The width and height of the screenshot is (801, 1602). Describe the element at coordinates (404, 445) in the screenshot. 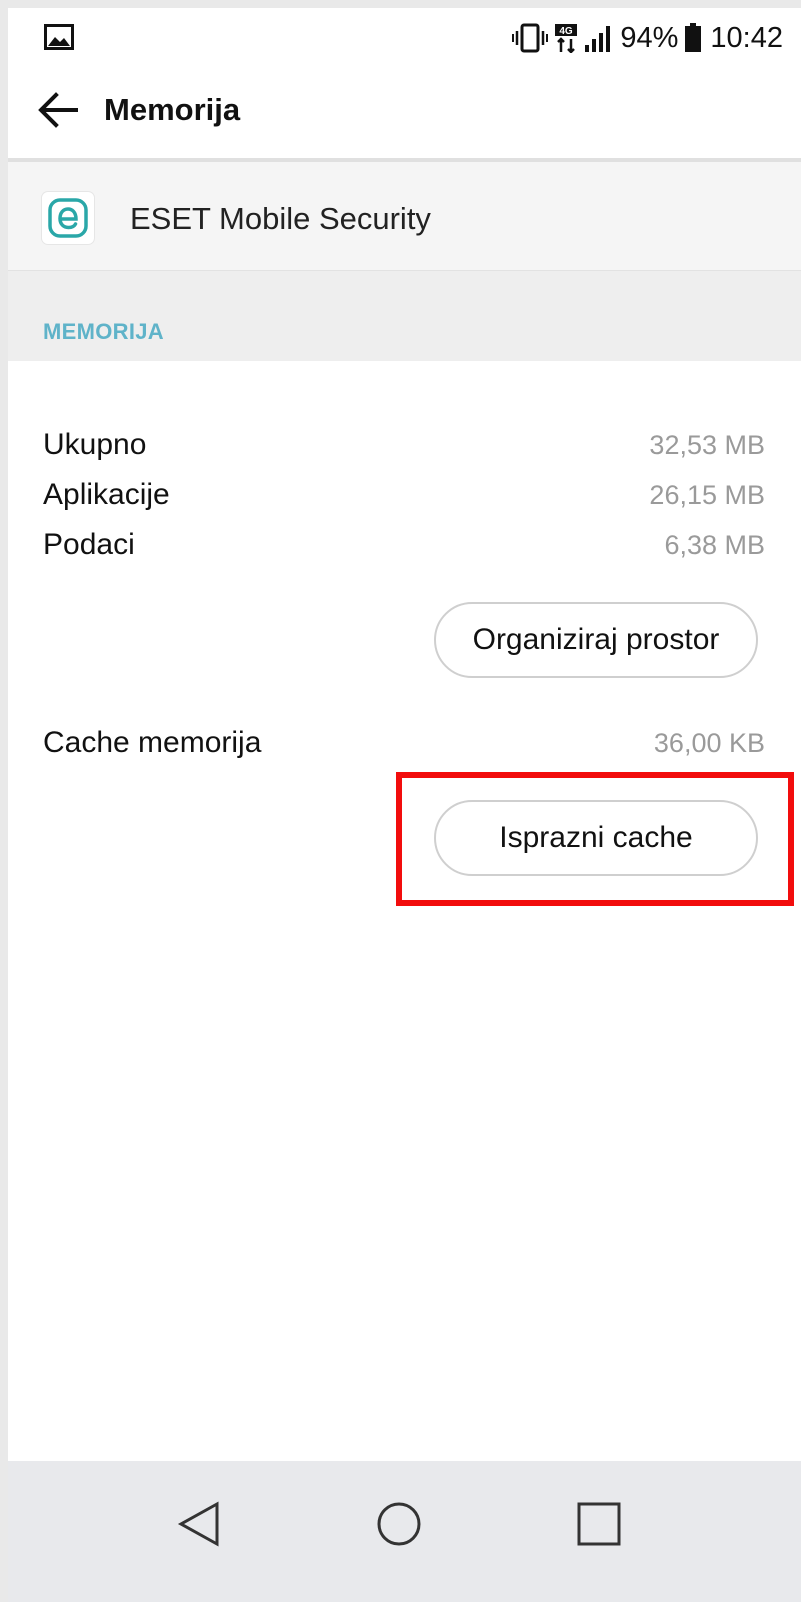

I see `storage-row-total: Ukupno 32,53 MB` at that location.